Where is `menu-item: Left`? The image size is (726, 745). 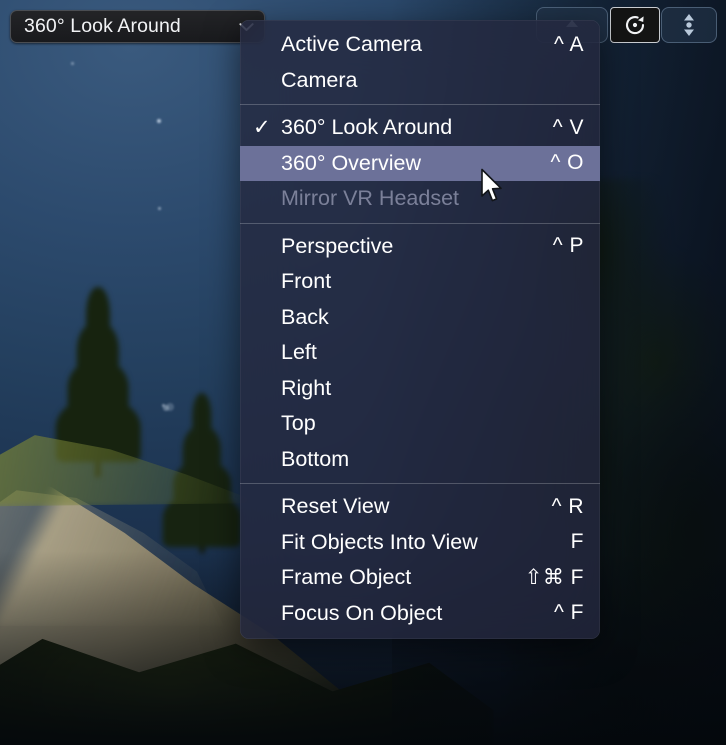 menu-item: Left is located at coordinates (420, 353).